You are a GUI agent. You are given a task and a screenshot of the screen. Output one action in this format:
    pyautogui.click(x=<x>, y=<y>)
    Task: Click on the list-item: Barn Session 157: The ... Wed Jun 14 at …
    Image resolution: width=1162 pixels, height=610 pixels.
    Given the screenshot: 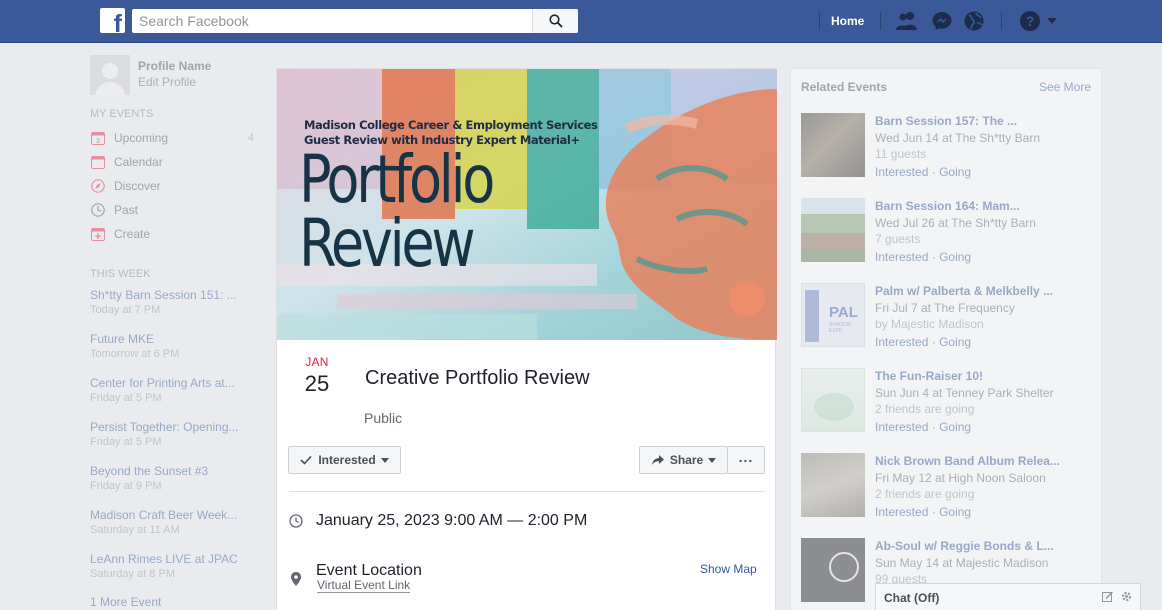 What is the action you would take?
    pyautogui.click(x=947, y=155)
    